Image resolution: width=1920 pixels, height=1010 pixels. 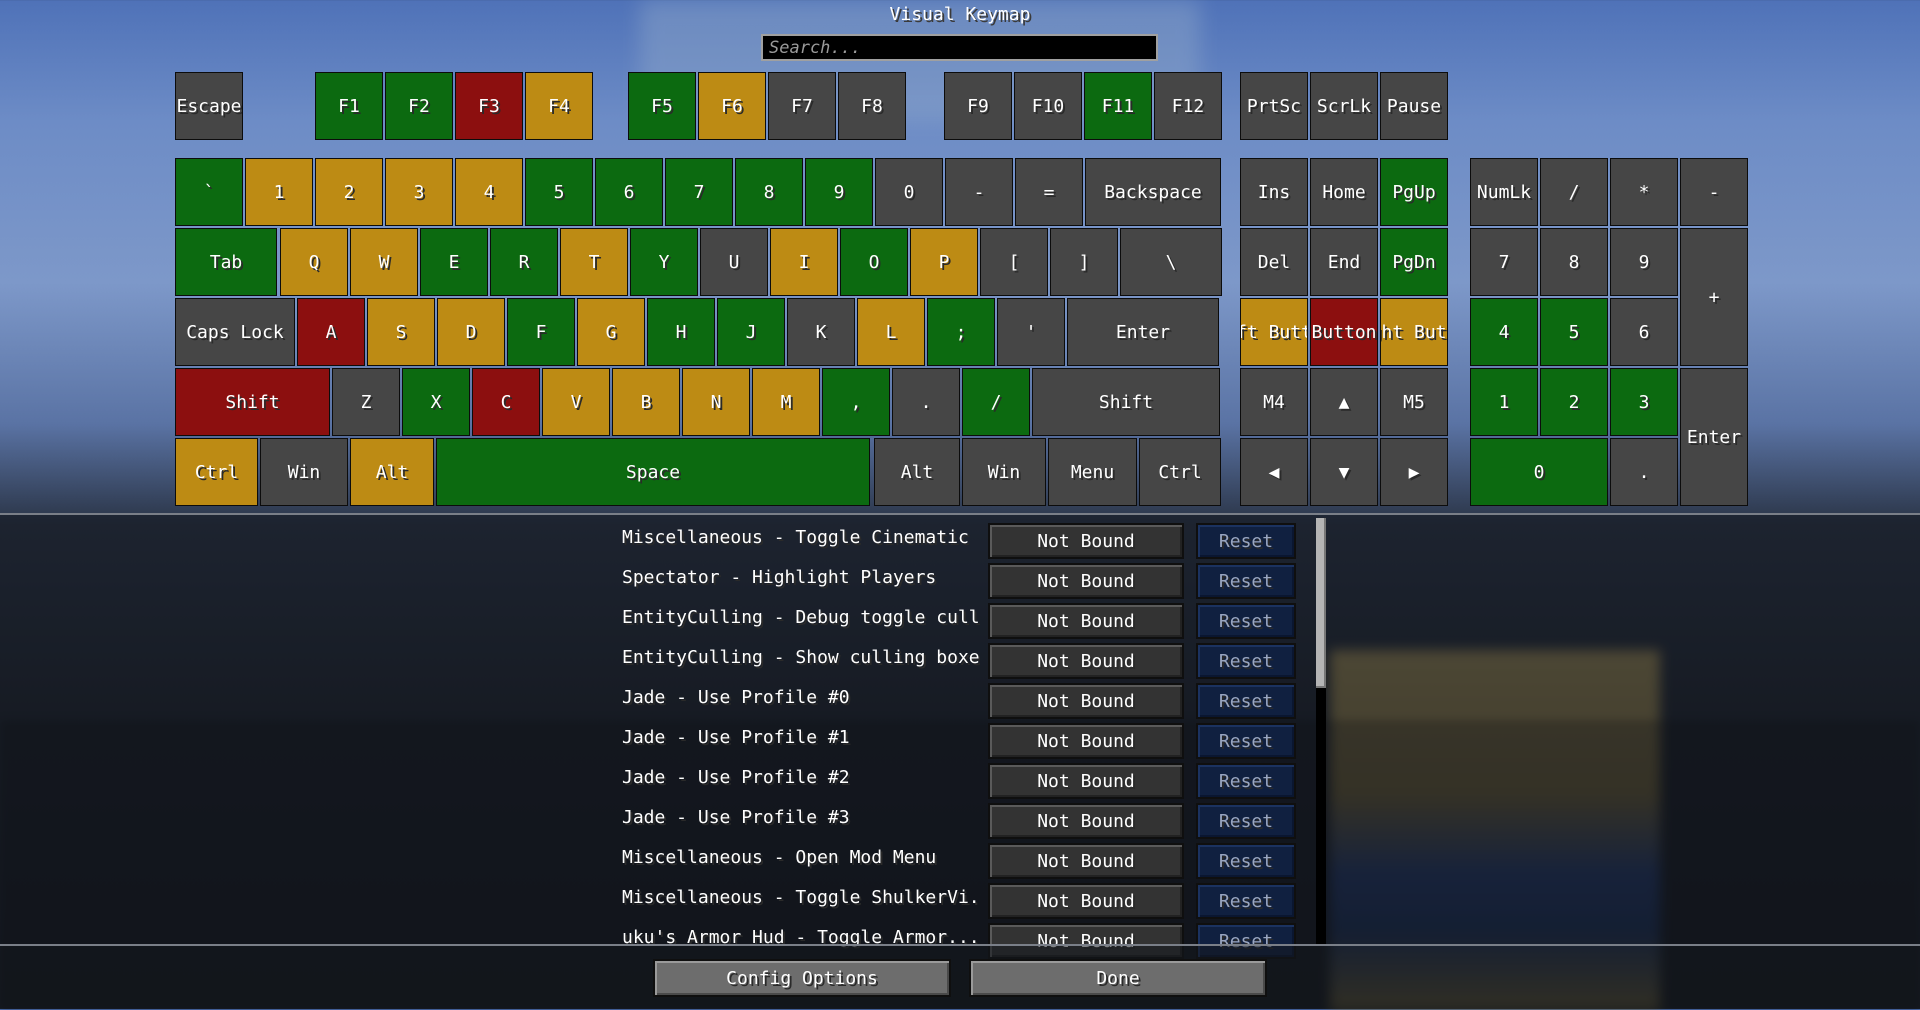 I want to click on key-p: P, so click(x=944, y=262).